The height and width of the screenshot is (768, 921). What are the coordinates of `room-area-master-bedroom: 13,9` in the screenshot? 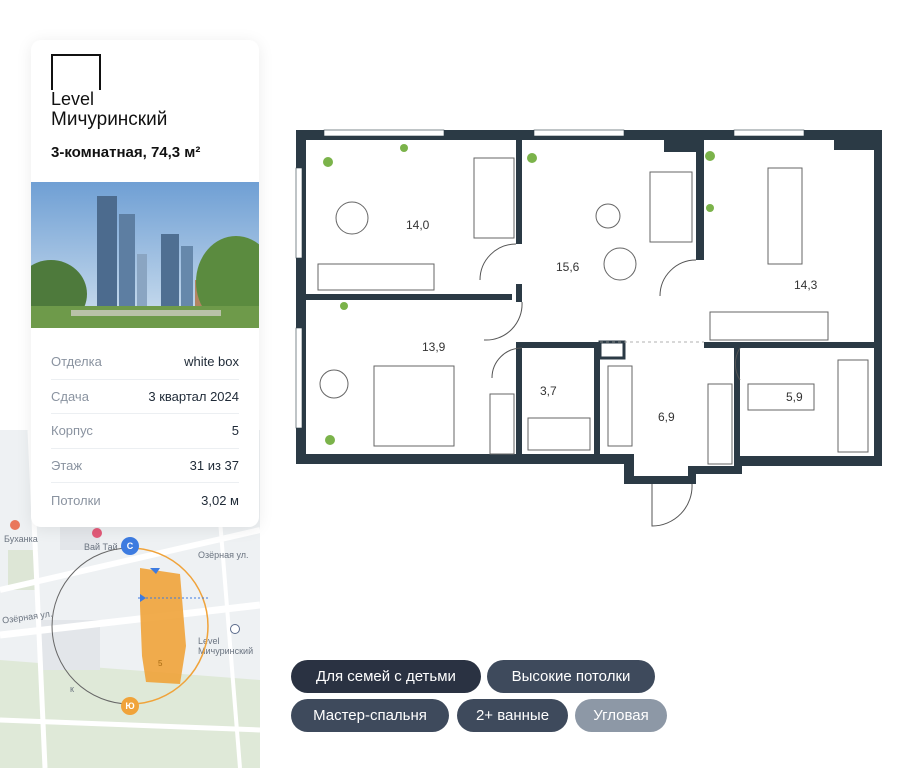 It's located at (434, 347).